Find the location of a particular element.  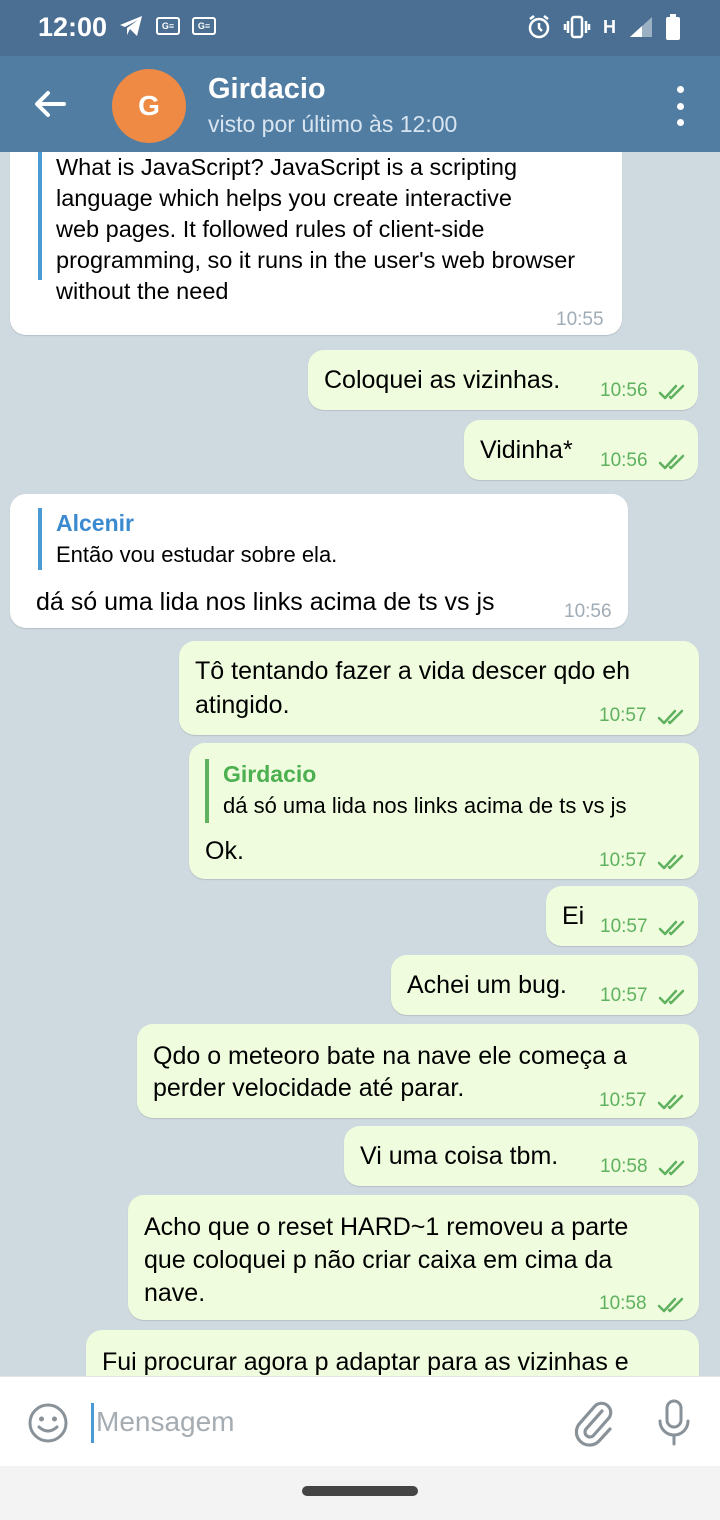

battery-icon is located at coordinates (673, 27).